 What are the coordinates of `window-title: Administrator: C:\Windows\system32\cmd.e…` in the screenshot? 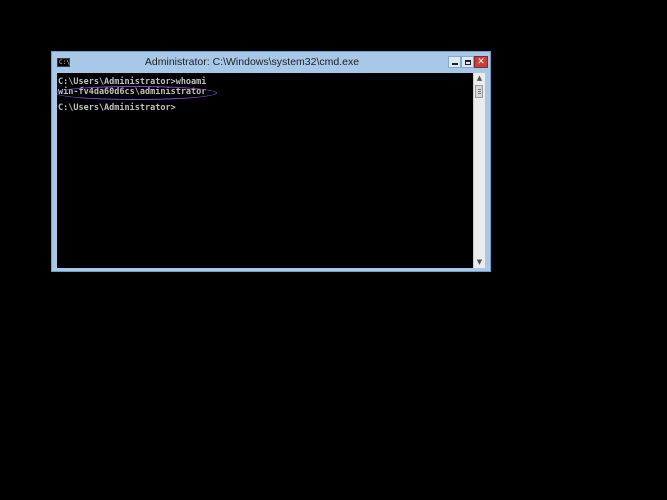 It's located at (252, 62).